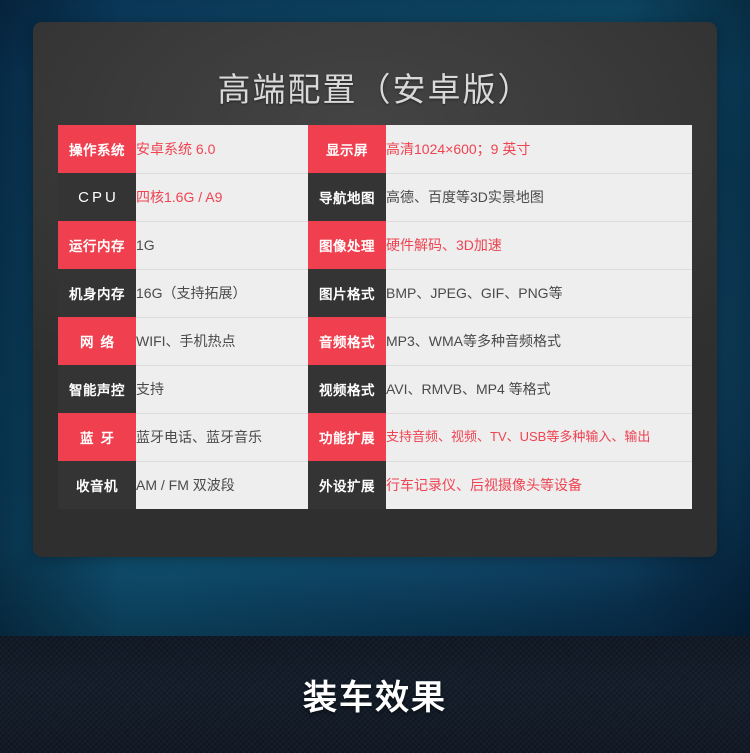 This screenshot has width=750, height=753. What do you see at coordinates (347, 437) in the screenshot?
I see `spec-label-cell: 功能扩展` at bounding box center [347, 437].